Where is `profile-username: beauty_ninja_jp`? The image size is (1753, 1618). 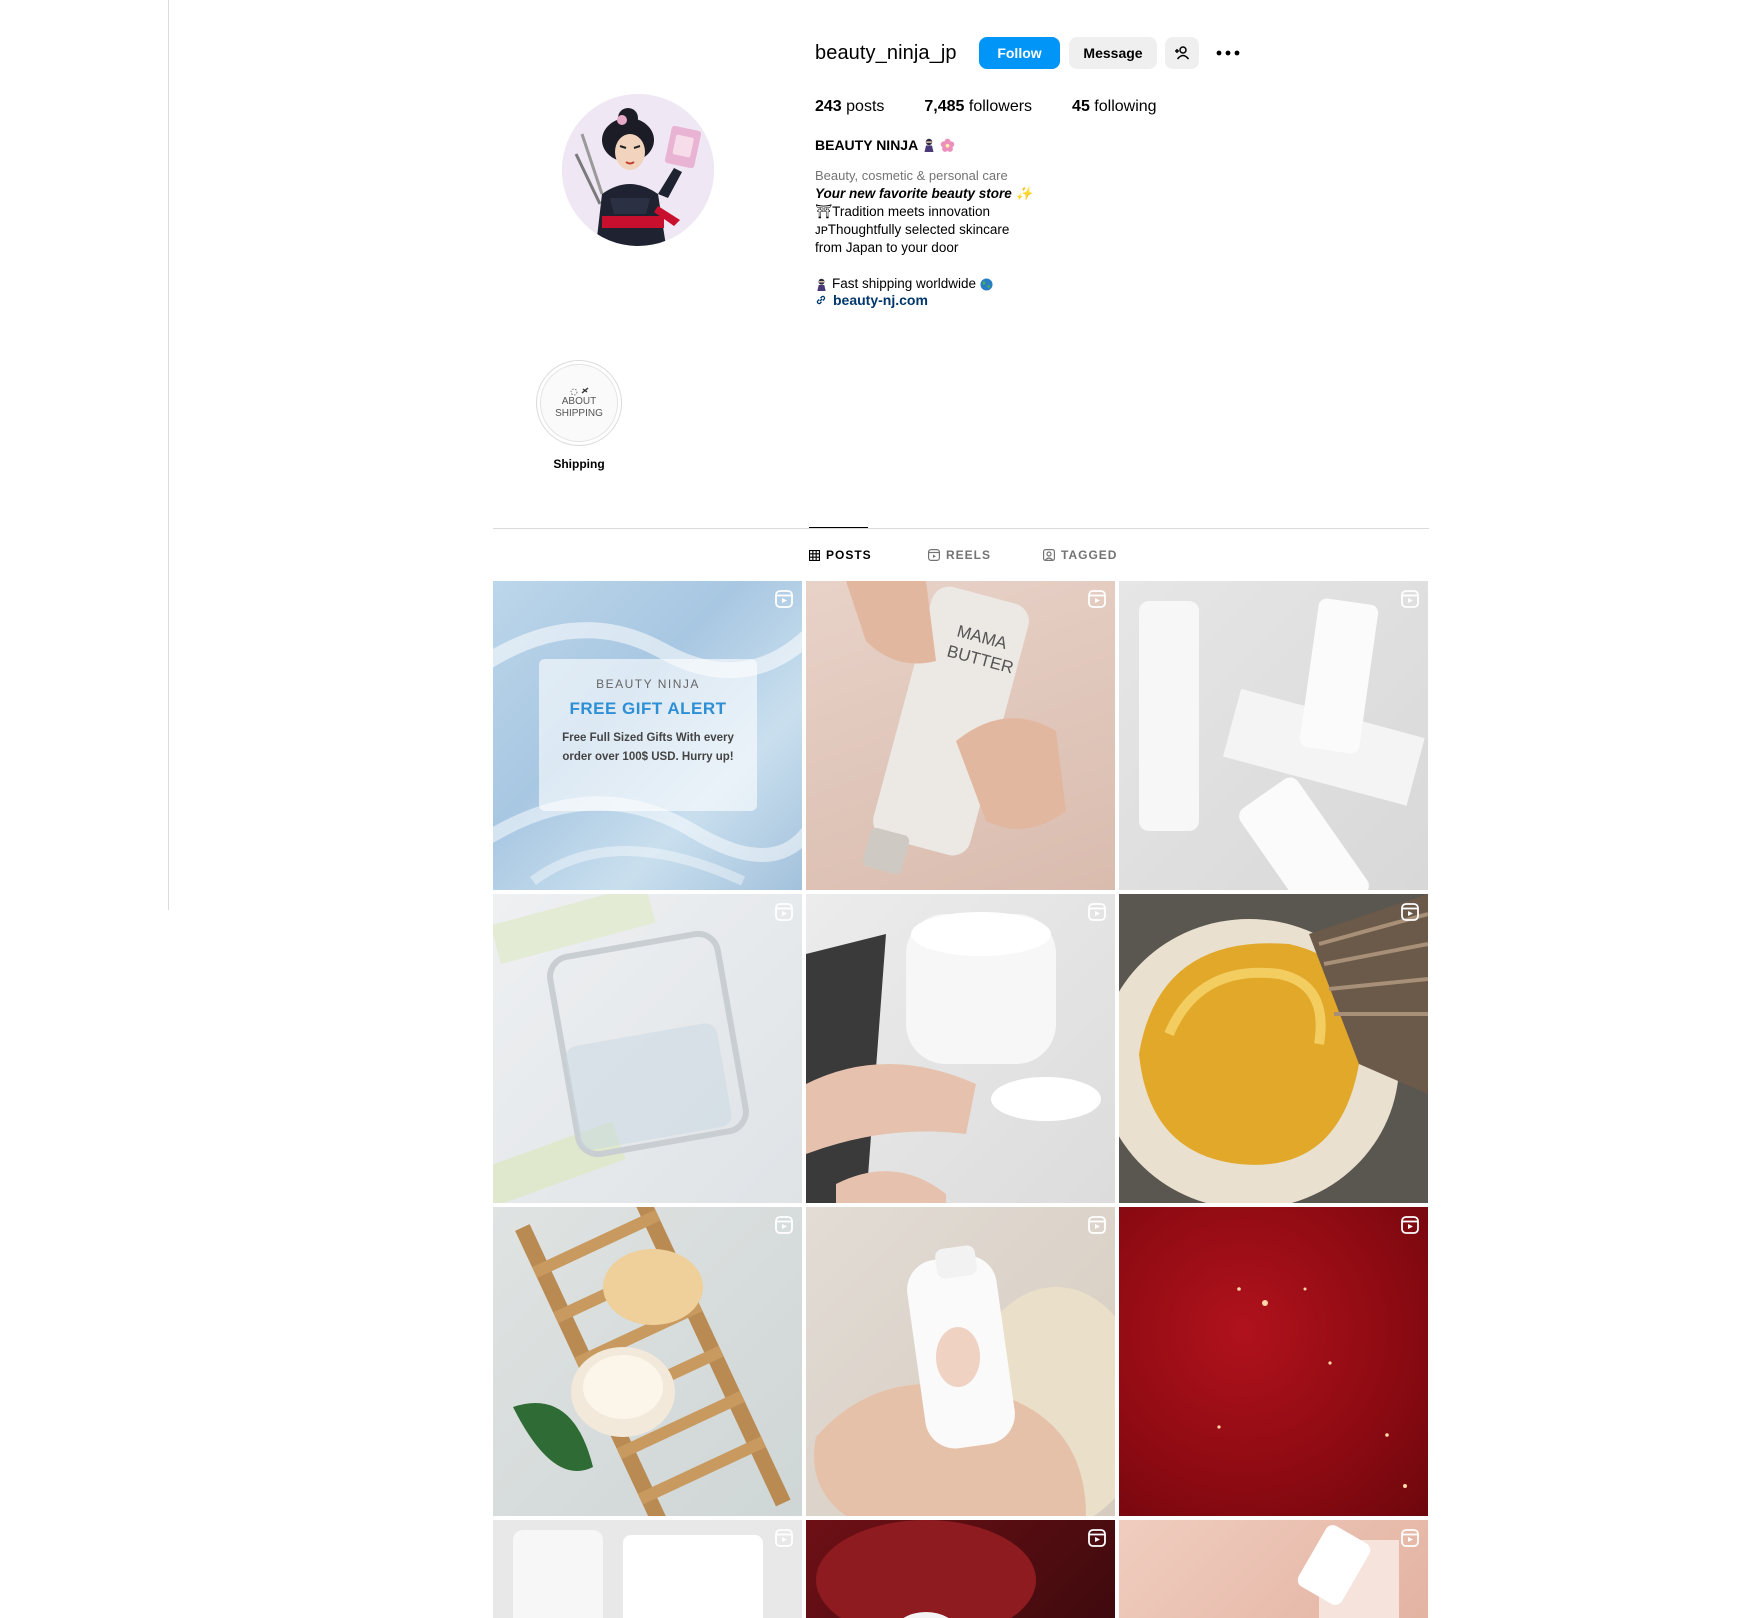 profile-username: beauty_ninja_jp is located at coordinates (886, 53).